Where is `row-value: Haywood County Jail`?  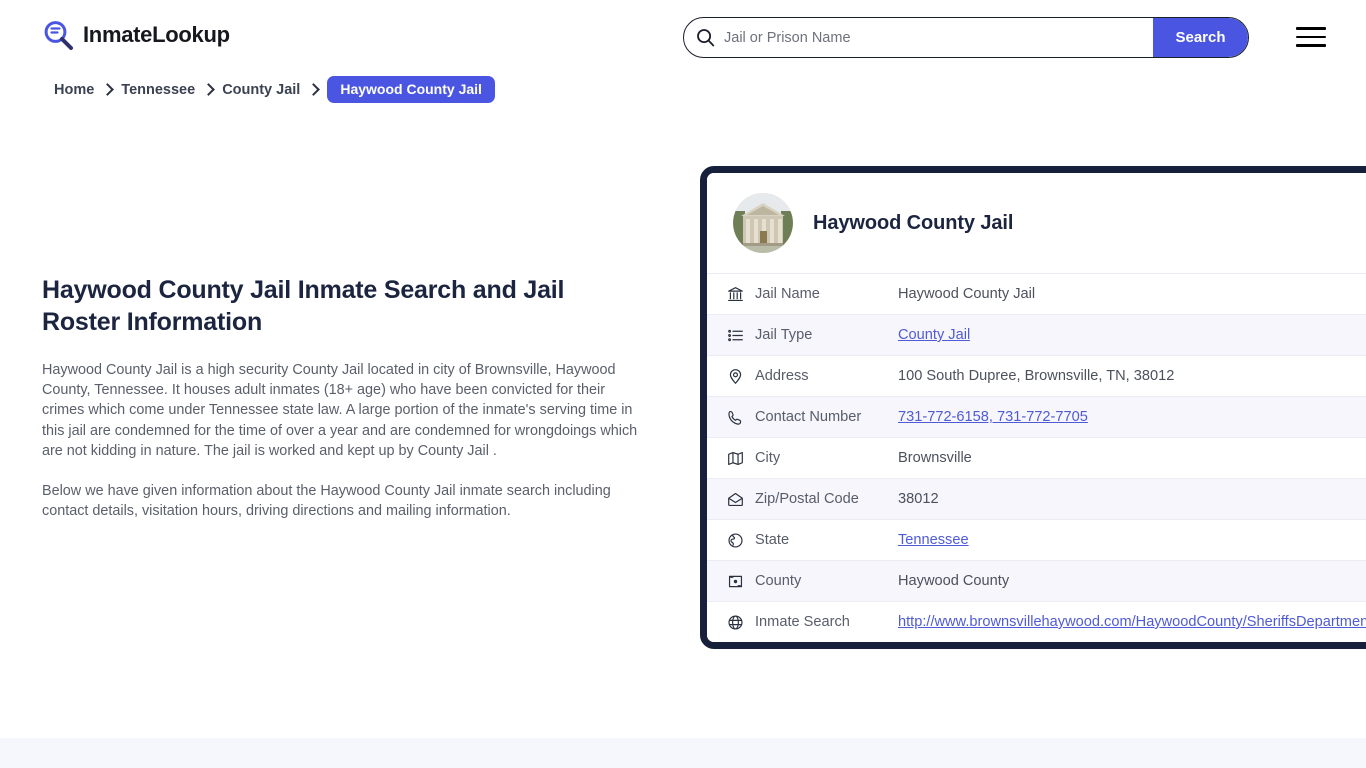
row-value: Haywood County Jail is located at coordinates (967, 294).